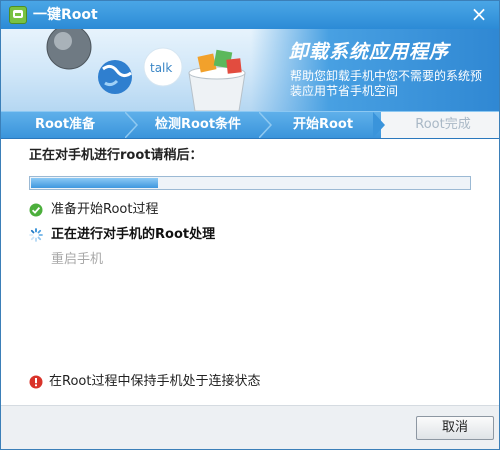 The width and height of the screenshot is (500, 450). I want to click on warning-text: 在Root过程中保持手机处于连接状态, so click(155, 381).